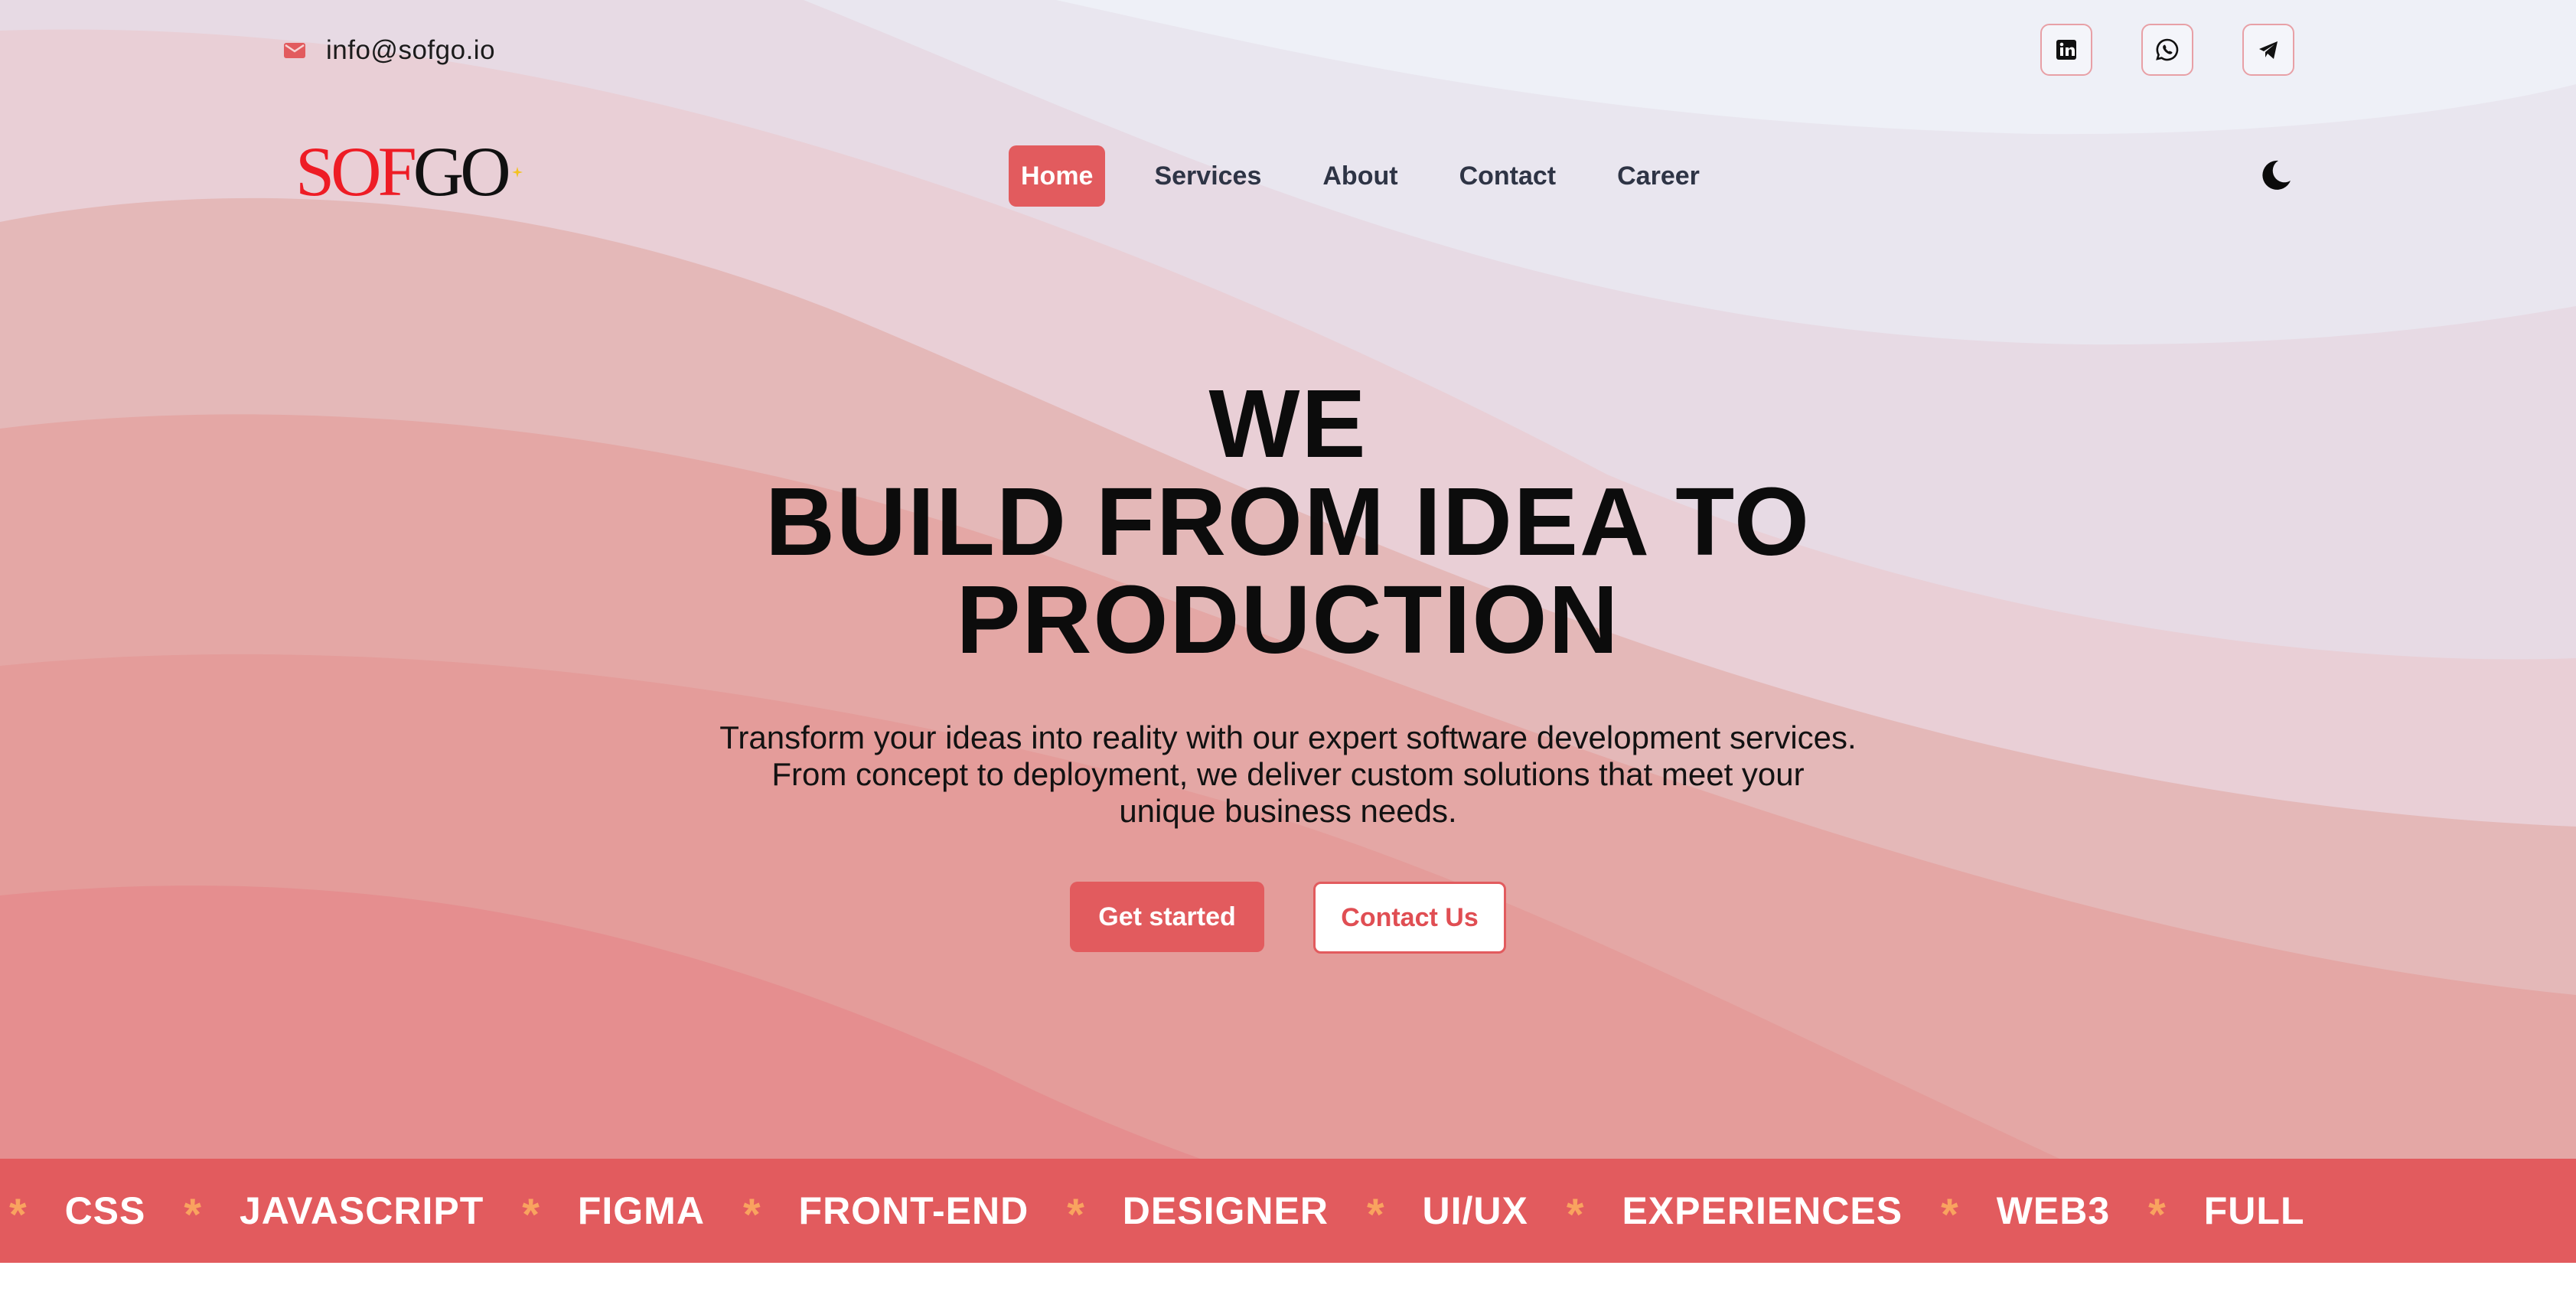 This screenshot has height=1298, width=2576. I want to click on hero-title: WE BUILD FROM IDEA TO PRODUCTION, so click(1288, 522).